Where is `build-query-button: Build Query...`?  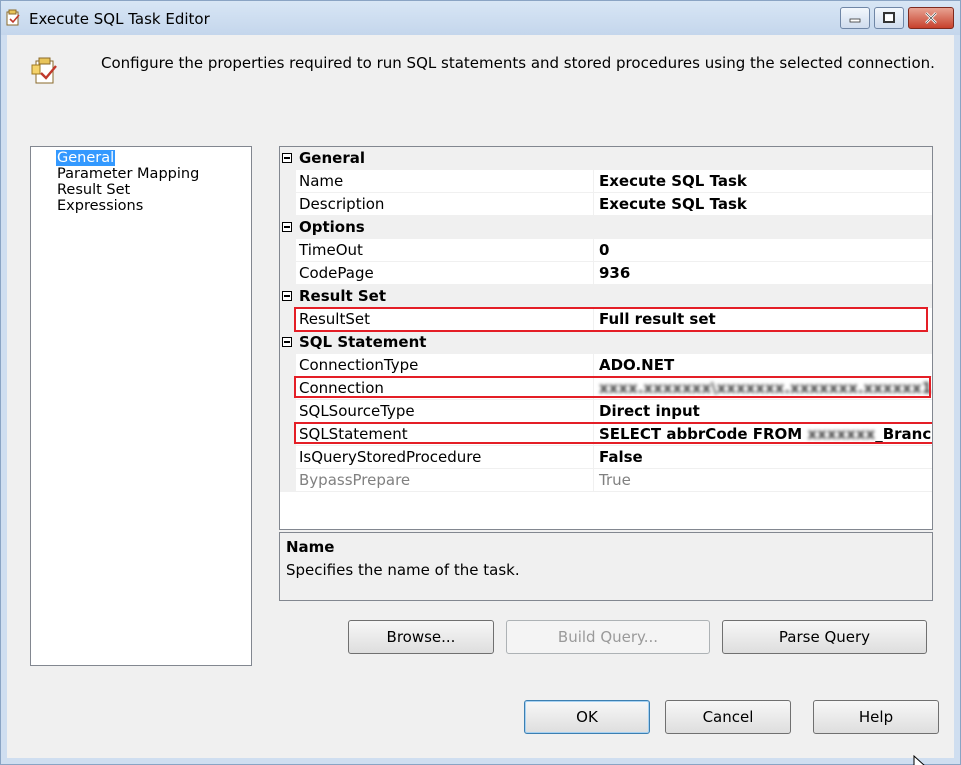
build-query-button: Build Query... is located at coordinates (608, 637).